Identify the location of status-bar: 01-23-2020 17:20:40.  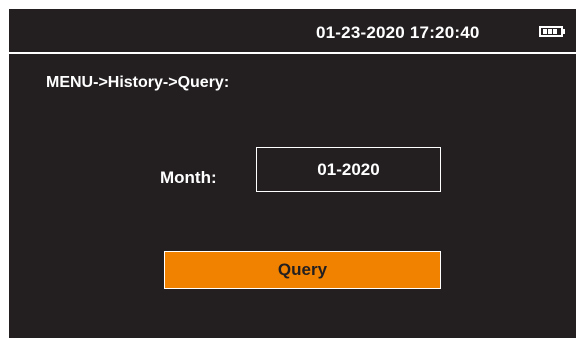
(292, 31).